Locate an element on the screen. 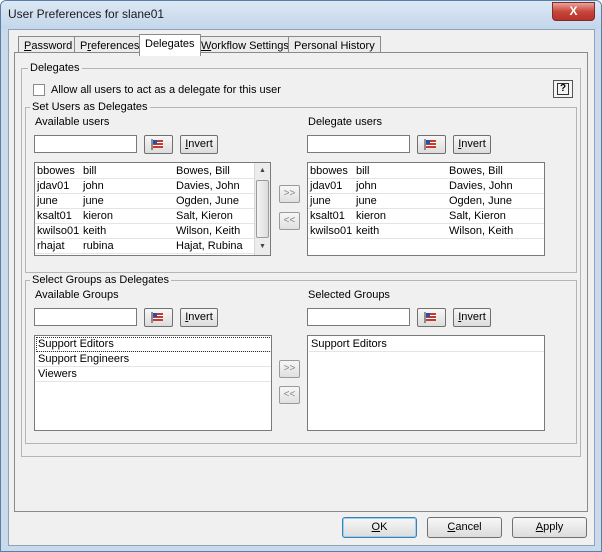  selected-groups-invert-button: Invert is located at coordinates (472, 317).